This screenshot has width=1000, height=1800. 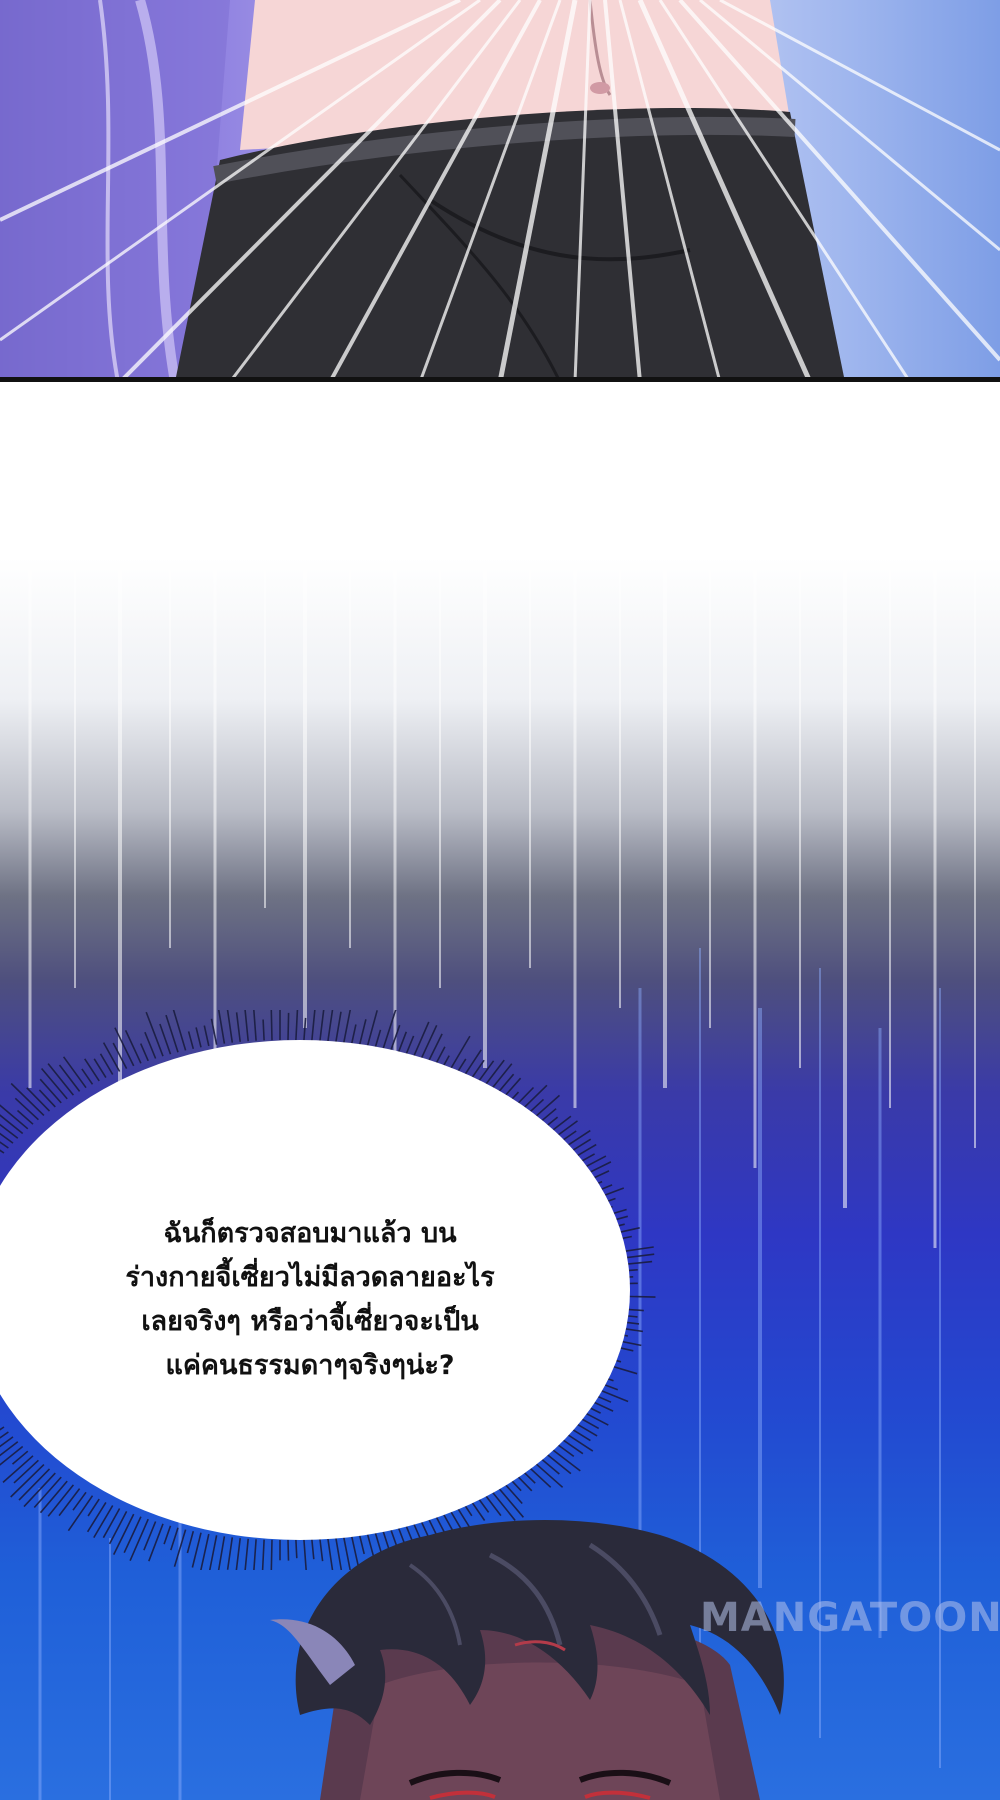 I want to click on speech-line-2: ร่างกายจี้เซี่ยวไม่มีลวดลายอะไร, so click(x=310, y=1277).